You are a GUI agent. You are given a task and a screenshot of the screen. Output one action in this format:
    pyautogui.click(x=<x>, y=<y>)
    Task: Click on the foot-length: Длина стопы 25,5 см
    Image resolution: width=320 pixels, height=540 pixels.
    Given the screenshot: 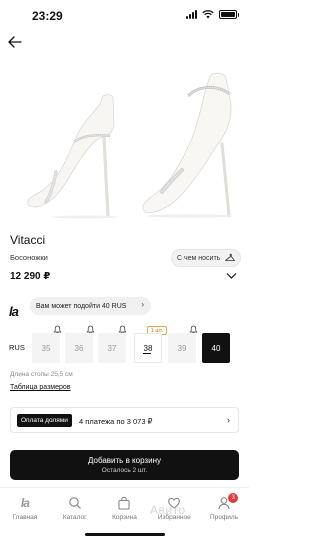 What is the action you would take?
    pyautogui.click(x=41, y=374)
    